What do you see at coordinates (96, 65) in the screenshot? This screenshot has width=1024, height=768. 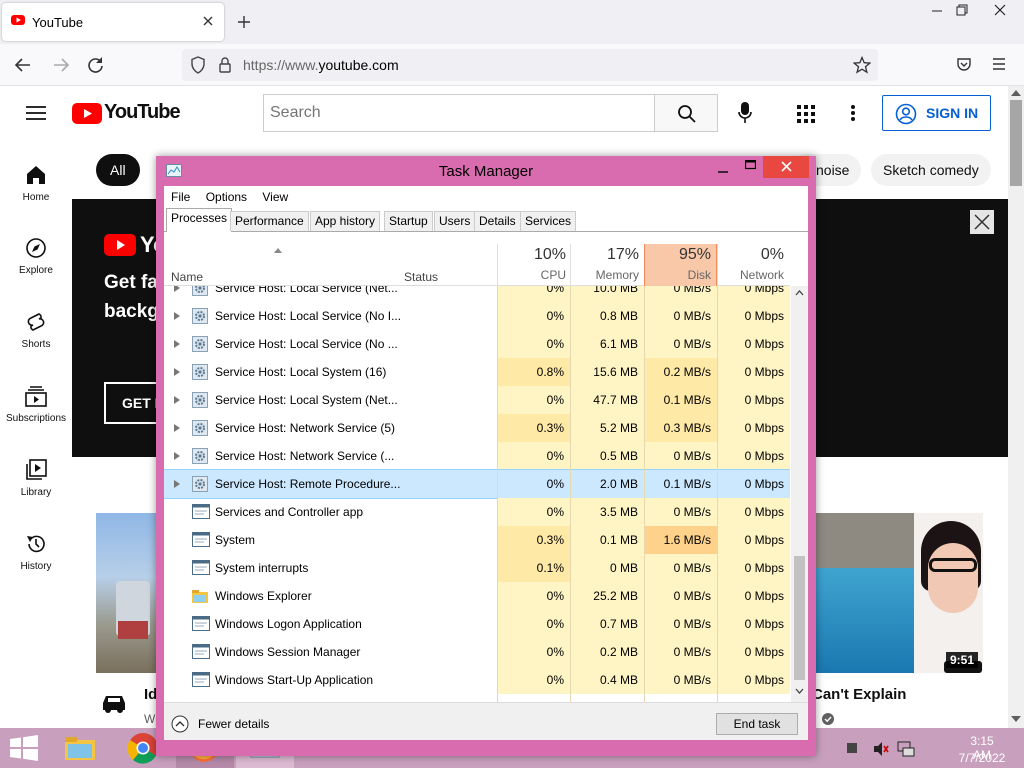 I see `reload-icon` at bounding box center [96, 65].